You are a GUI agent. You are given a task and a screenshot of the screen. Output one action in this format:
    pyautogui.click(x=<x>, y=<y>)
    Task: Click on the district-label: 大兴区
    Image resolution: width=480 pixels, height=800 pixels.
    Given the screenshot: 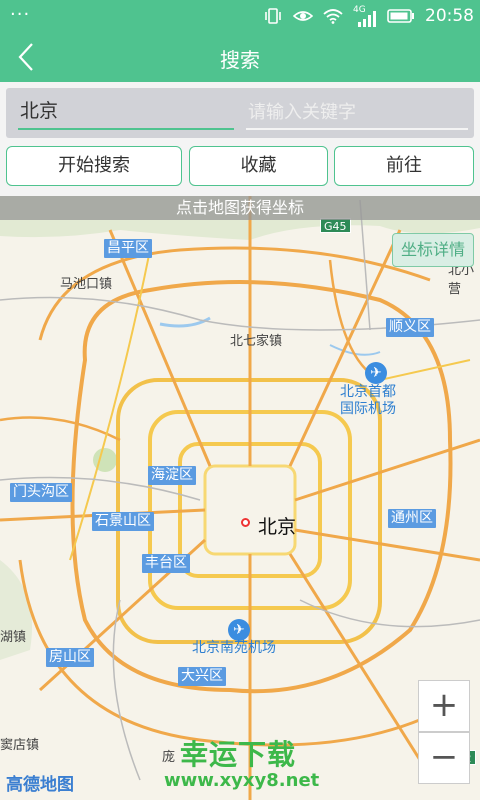 What is the action you would take?
    pyautogui.click(x=202, y=676)
    